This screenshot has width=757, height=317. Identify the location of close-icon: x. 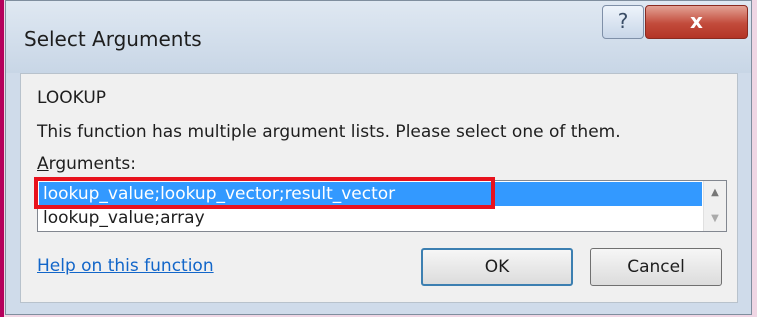
(696, 21).